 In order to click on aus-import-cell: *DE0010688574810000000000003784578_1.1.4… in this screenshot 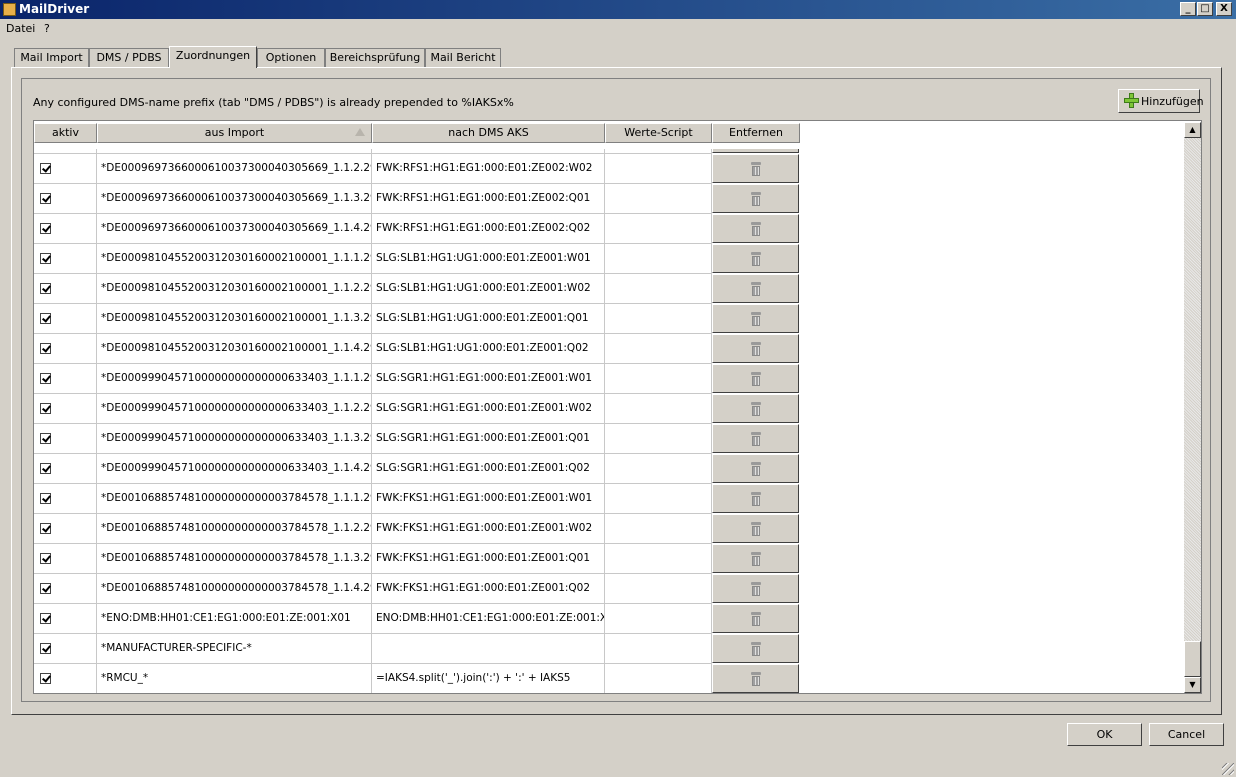, I will do `click(234, 589)`.